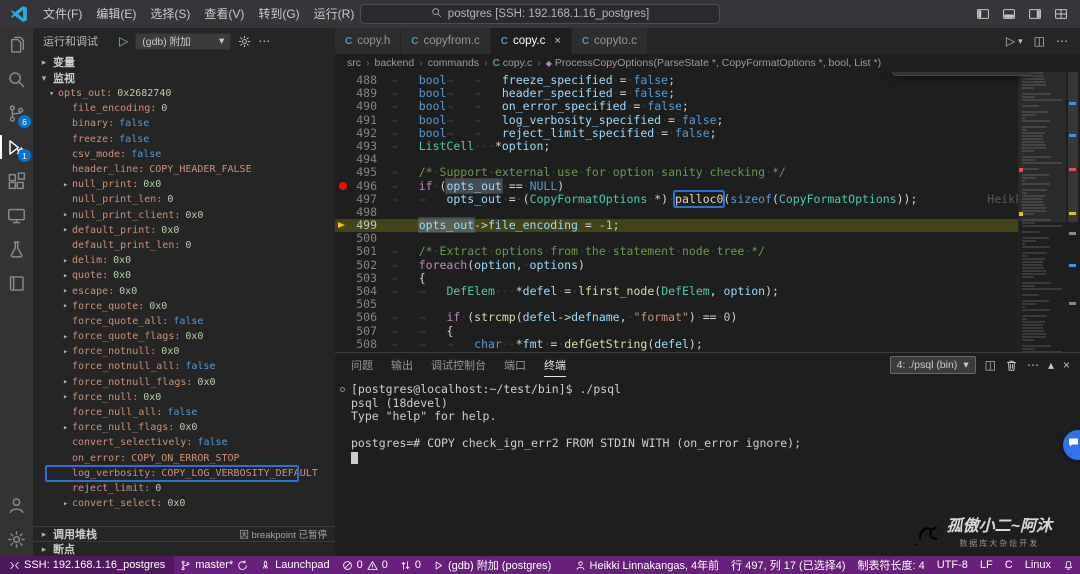 This screenshot has height=574, width=1080. I want to click on statusbar-launchpad: Launchpad, so click(294, 565).